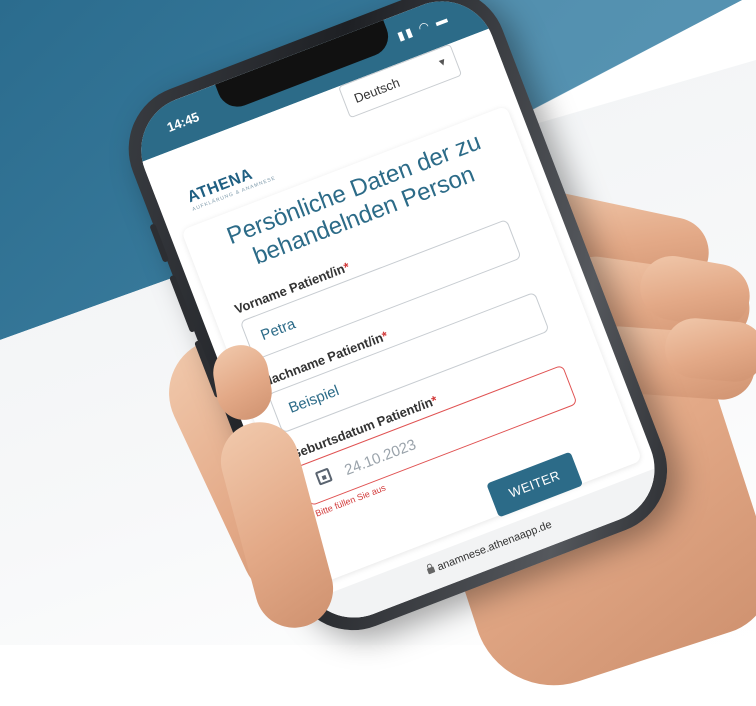 This screenshot has height=706, width=756. Describe the element at coordinates (431, 570) in the screenshot. I see `lock-icon` at that location.